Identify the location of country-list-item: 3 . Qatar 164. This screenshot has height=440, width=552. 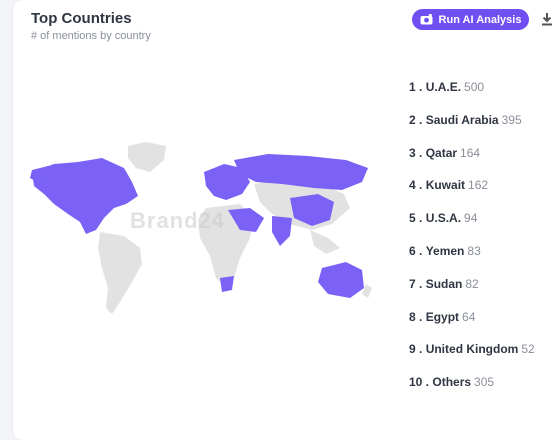
(444, 153).